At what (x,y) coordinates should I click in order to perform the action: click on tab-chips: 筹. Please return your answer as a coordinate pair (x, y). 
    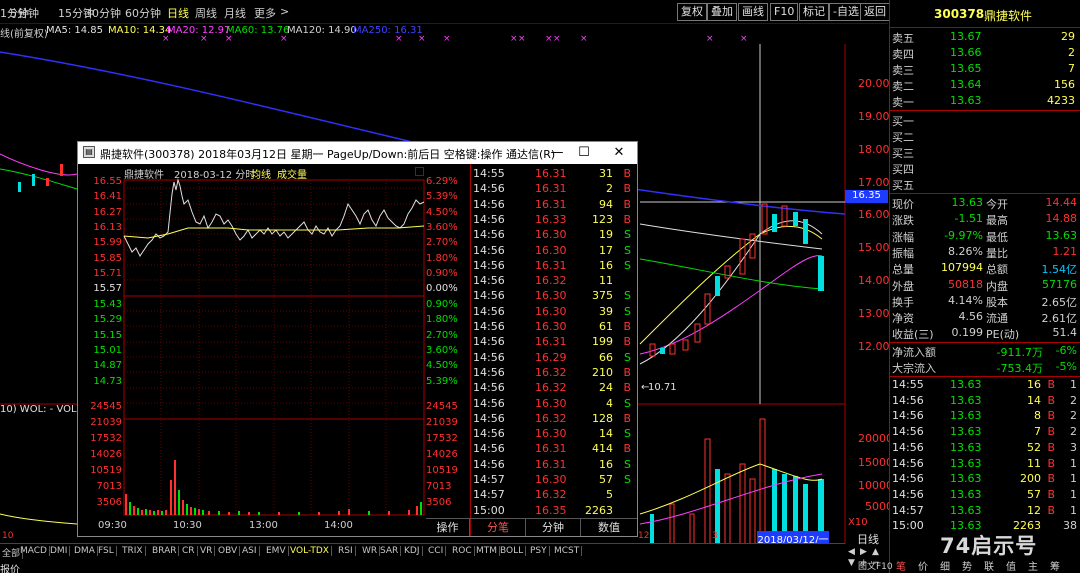
    Looking at the image, I should click on (1055, 565).